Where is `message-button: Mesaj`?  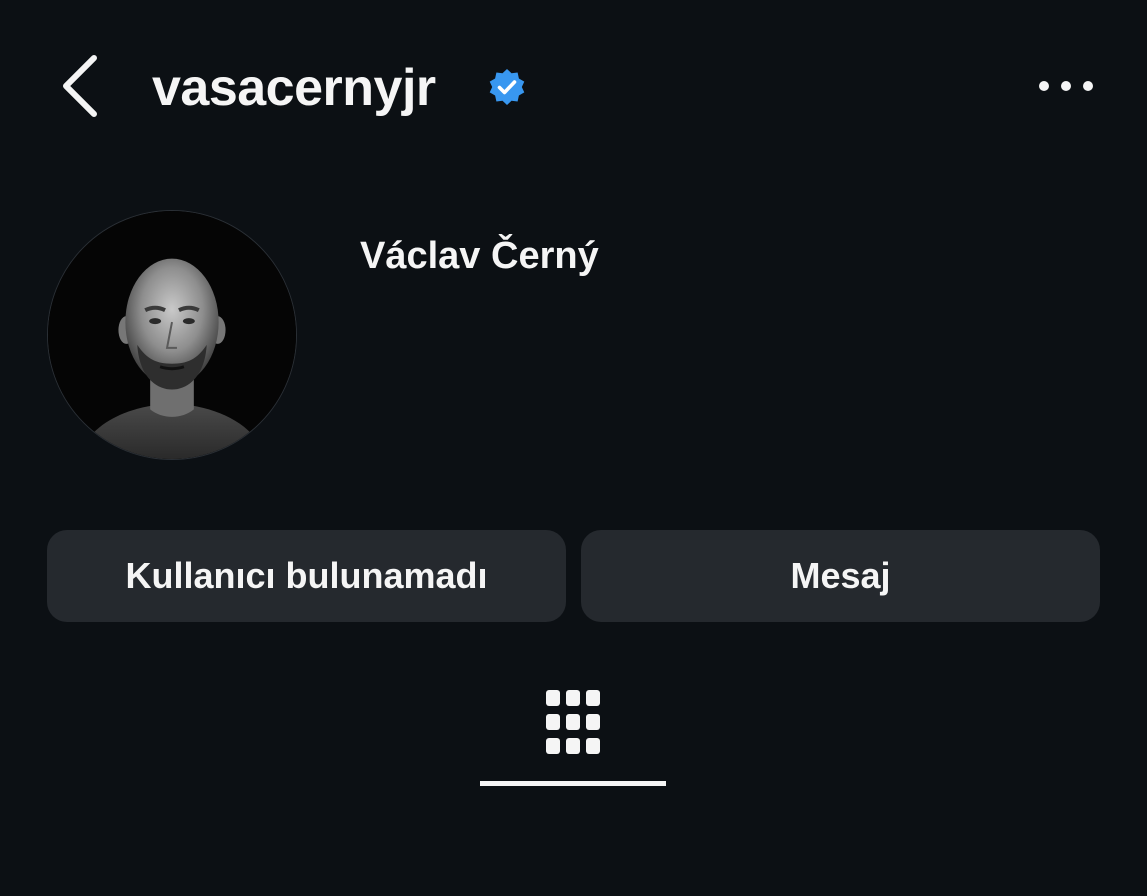
message-button: Mesaj is located at coordinates (840, 576).